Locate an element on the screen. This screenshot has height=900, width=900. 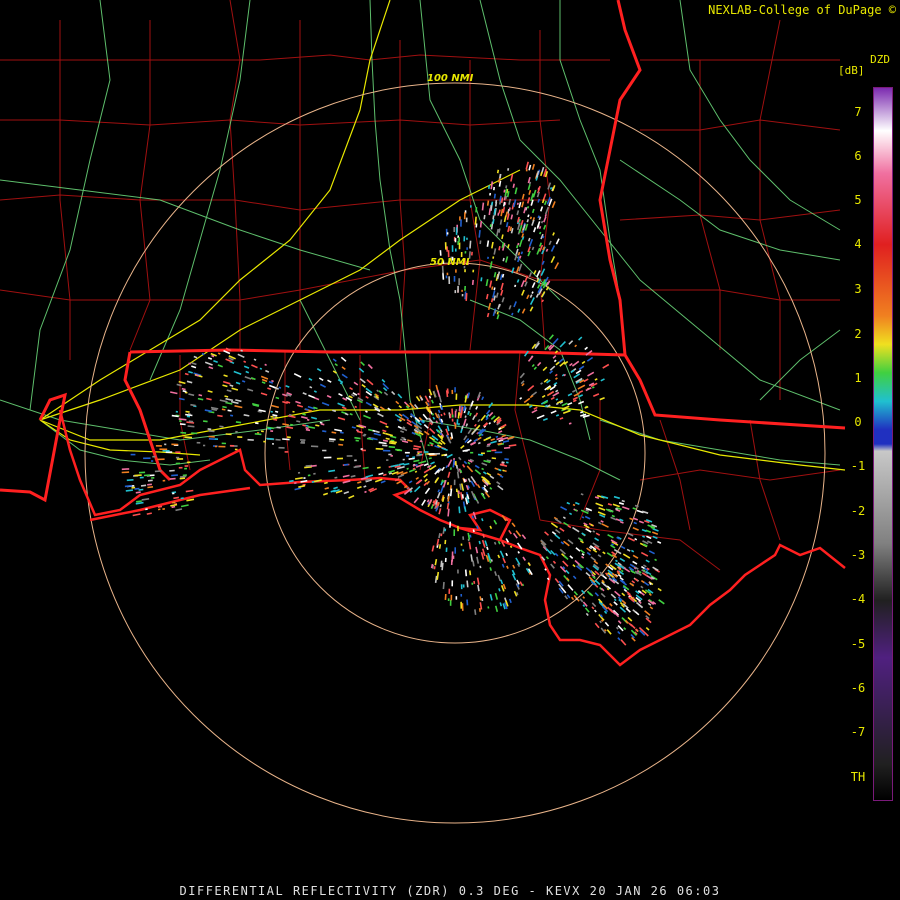
colorbar-tick: -2 is located at coordinates (858, 511).